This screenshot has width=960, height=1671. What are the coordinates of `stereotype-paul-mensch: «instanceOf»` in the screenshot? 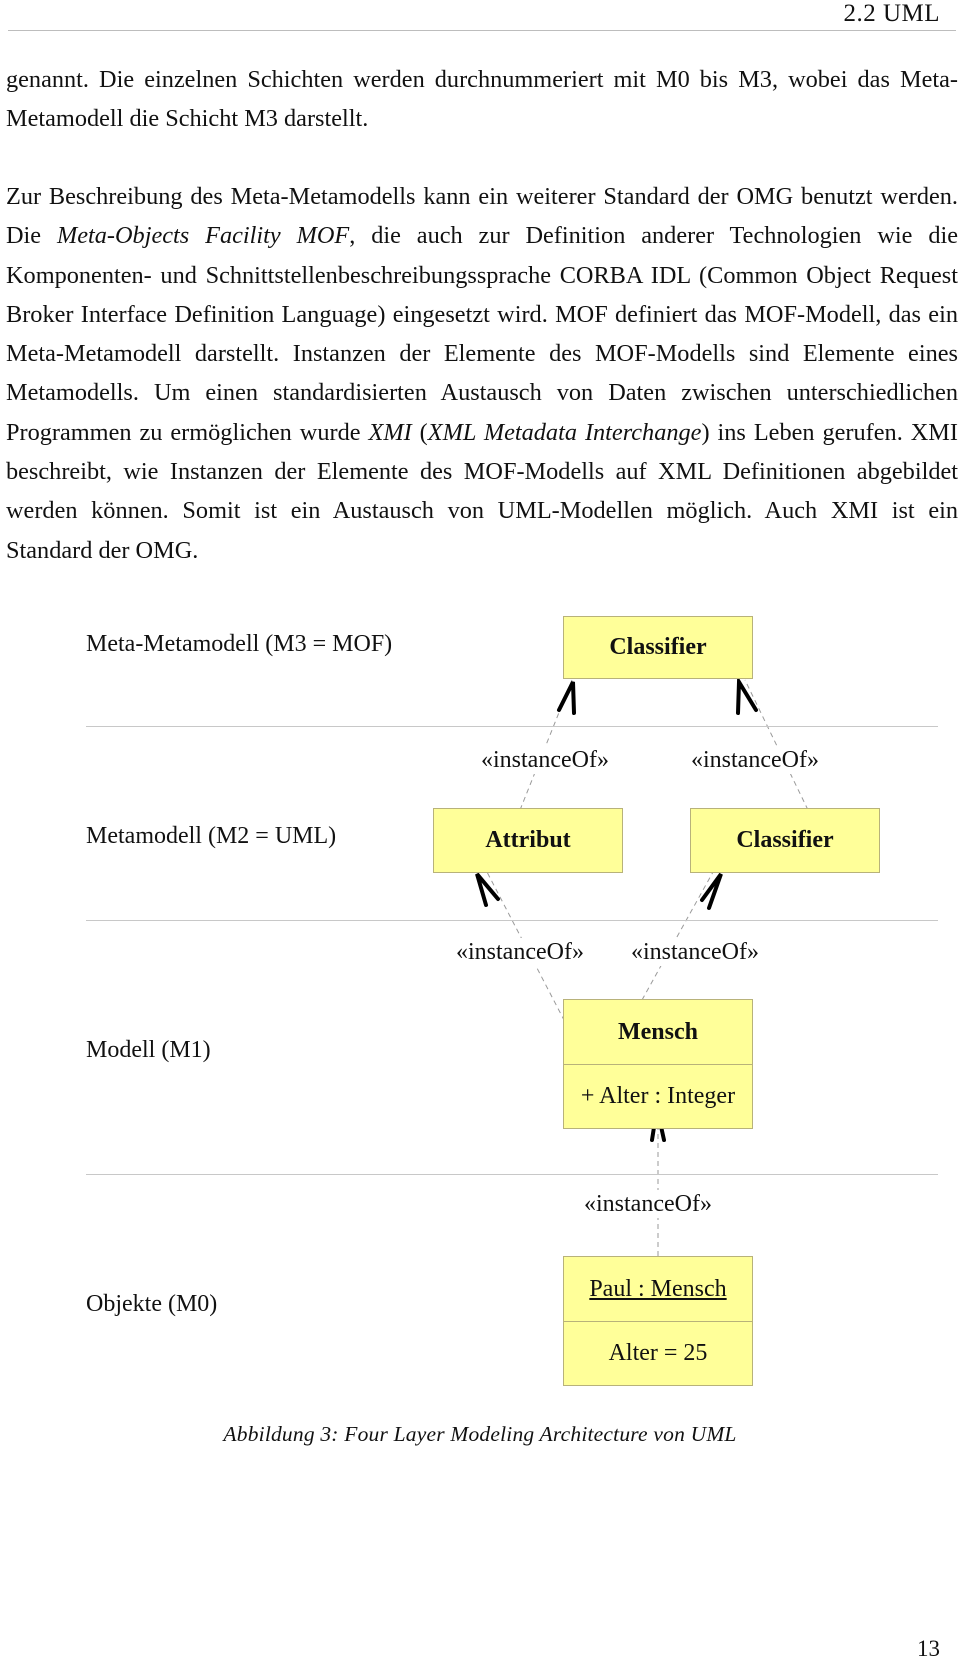 It's located at (648, 1204).